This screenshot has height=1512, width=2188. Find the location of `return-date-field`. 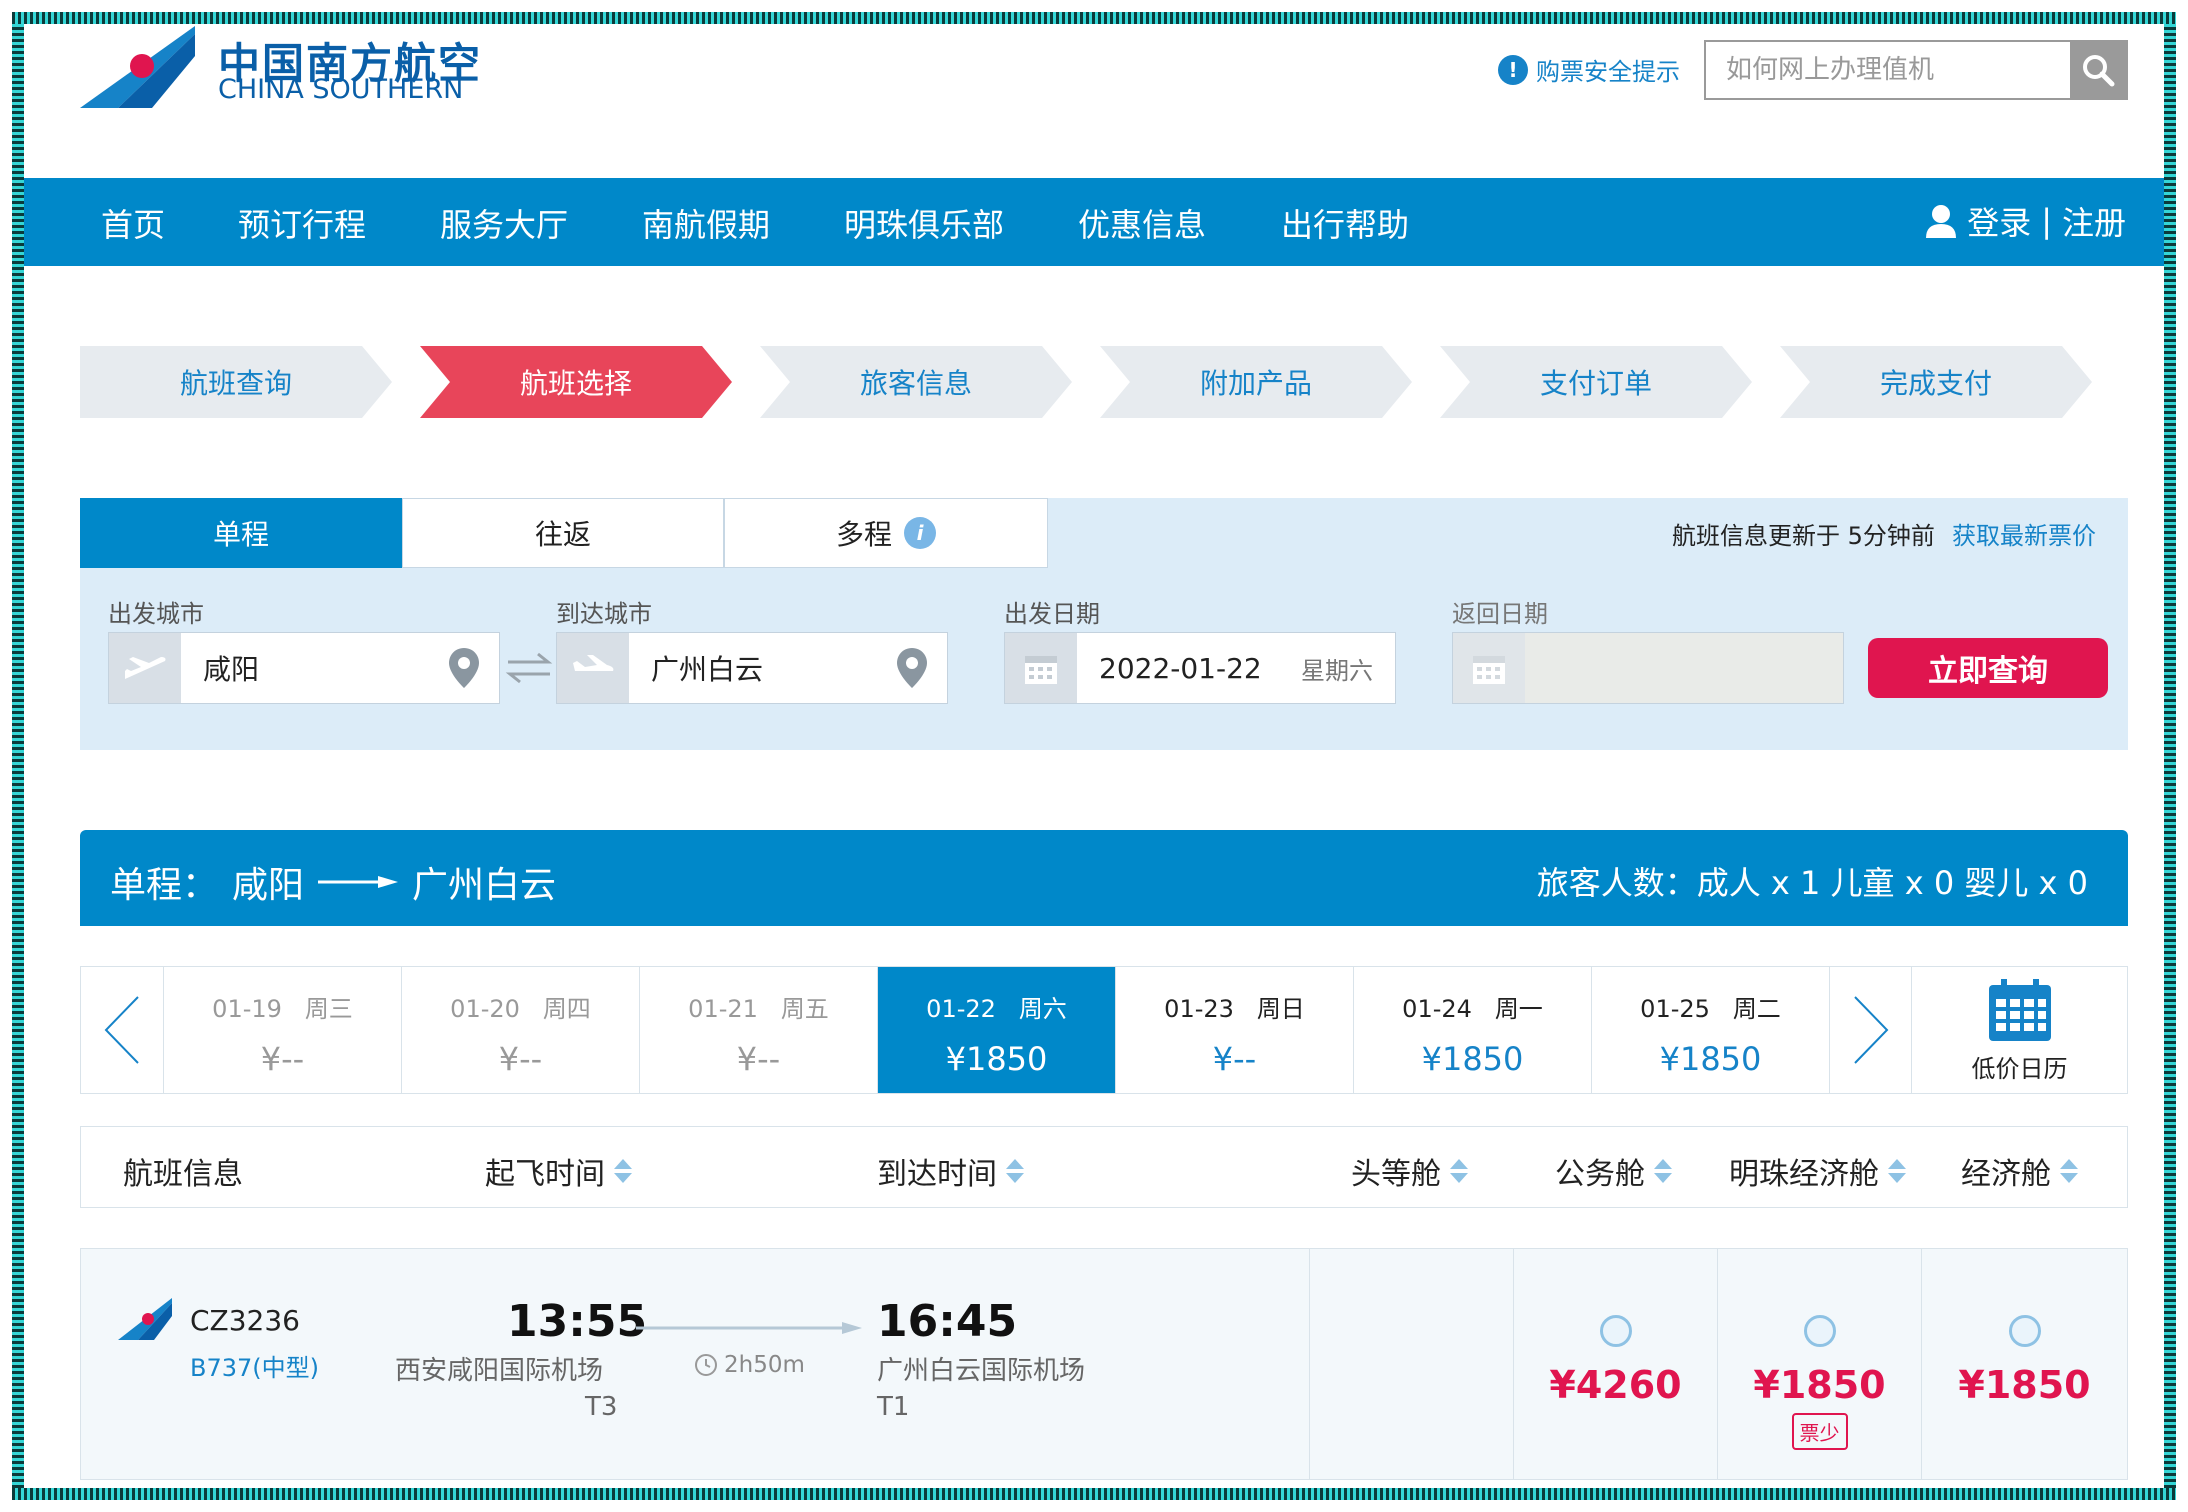

return-date-field is located at coordinates (1648, 668).